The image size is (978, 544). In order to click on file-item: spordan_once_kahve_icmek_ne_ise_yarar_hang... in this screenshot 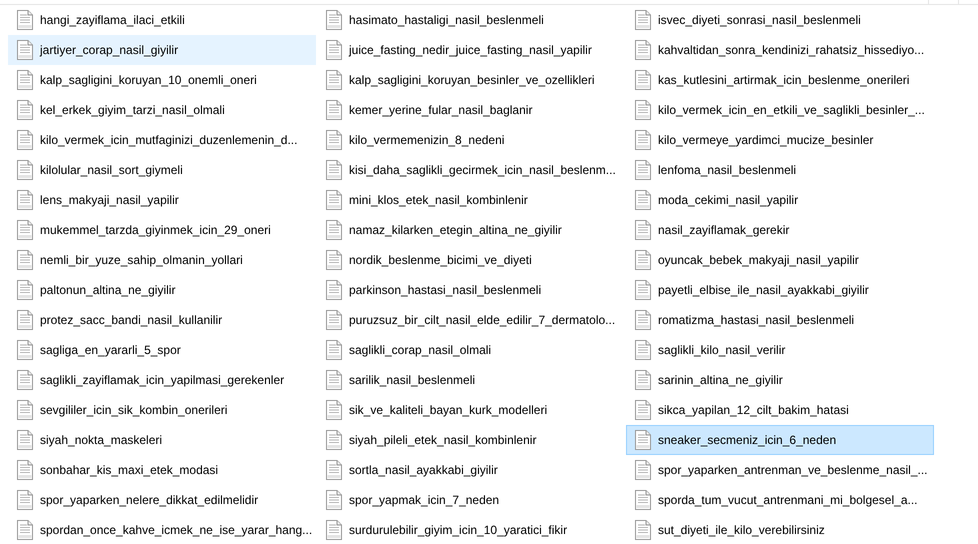, I will do `click(162, 529)`.